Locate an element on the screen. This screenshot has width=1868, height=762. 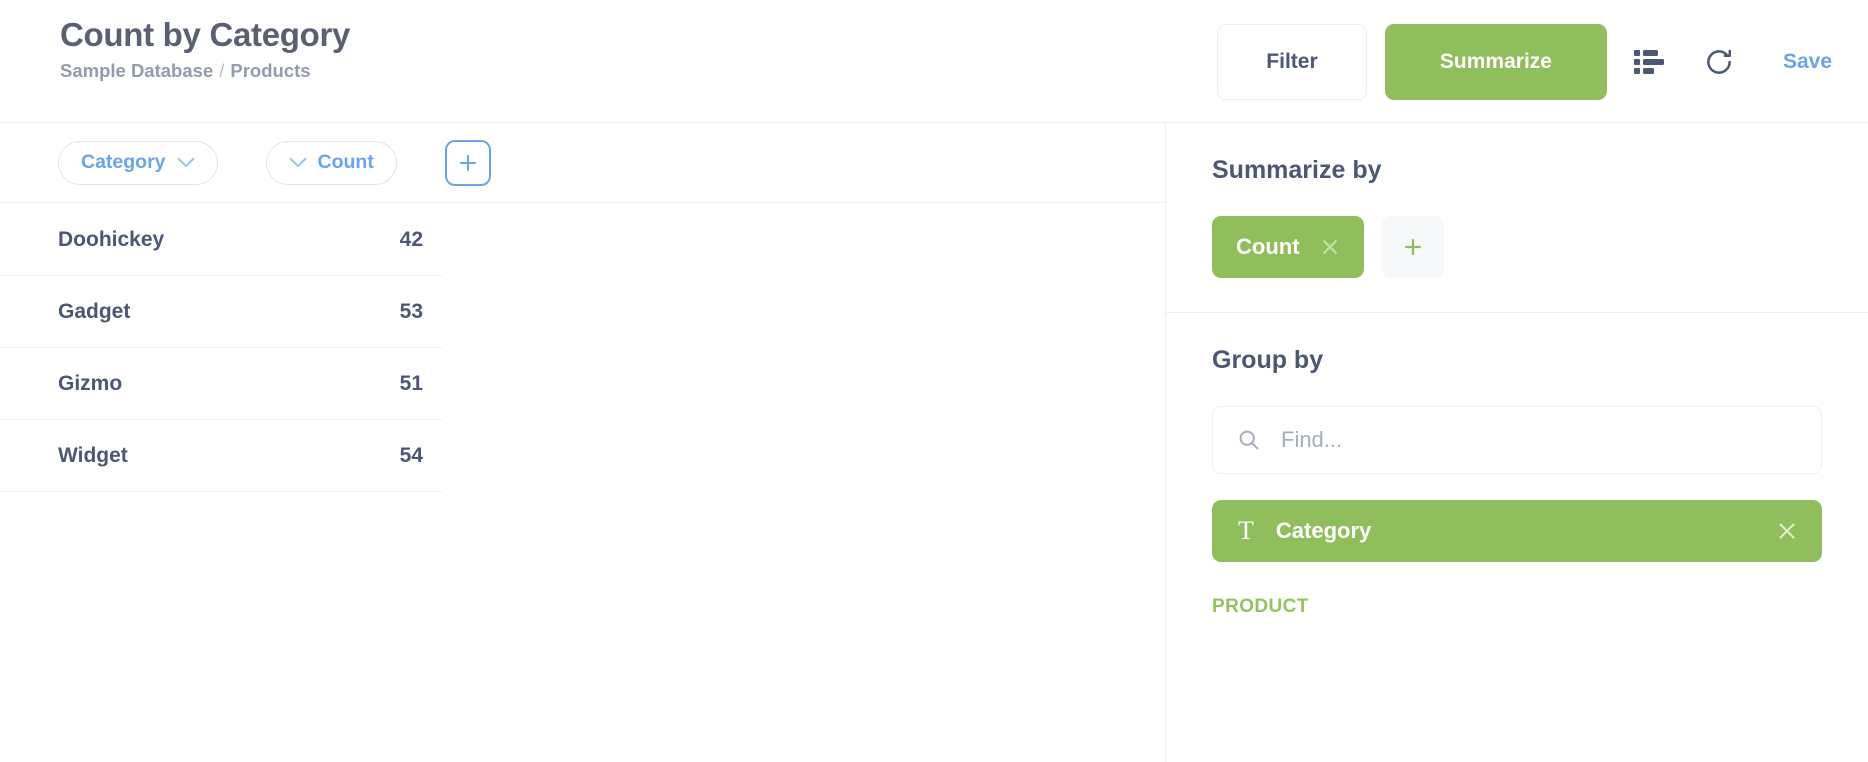
text-type-icon: T is located at coordinates (1246, 530).